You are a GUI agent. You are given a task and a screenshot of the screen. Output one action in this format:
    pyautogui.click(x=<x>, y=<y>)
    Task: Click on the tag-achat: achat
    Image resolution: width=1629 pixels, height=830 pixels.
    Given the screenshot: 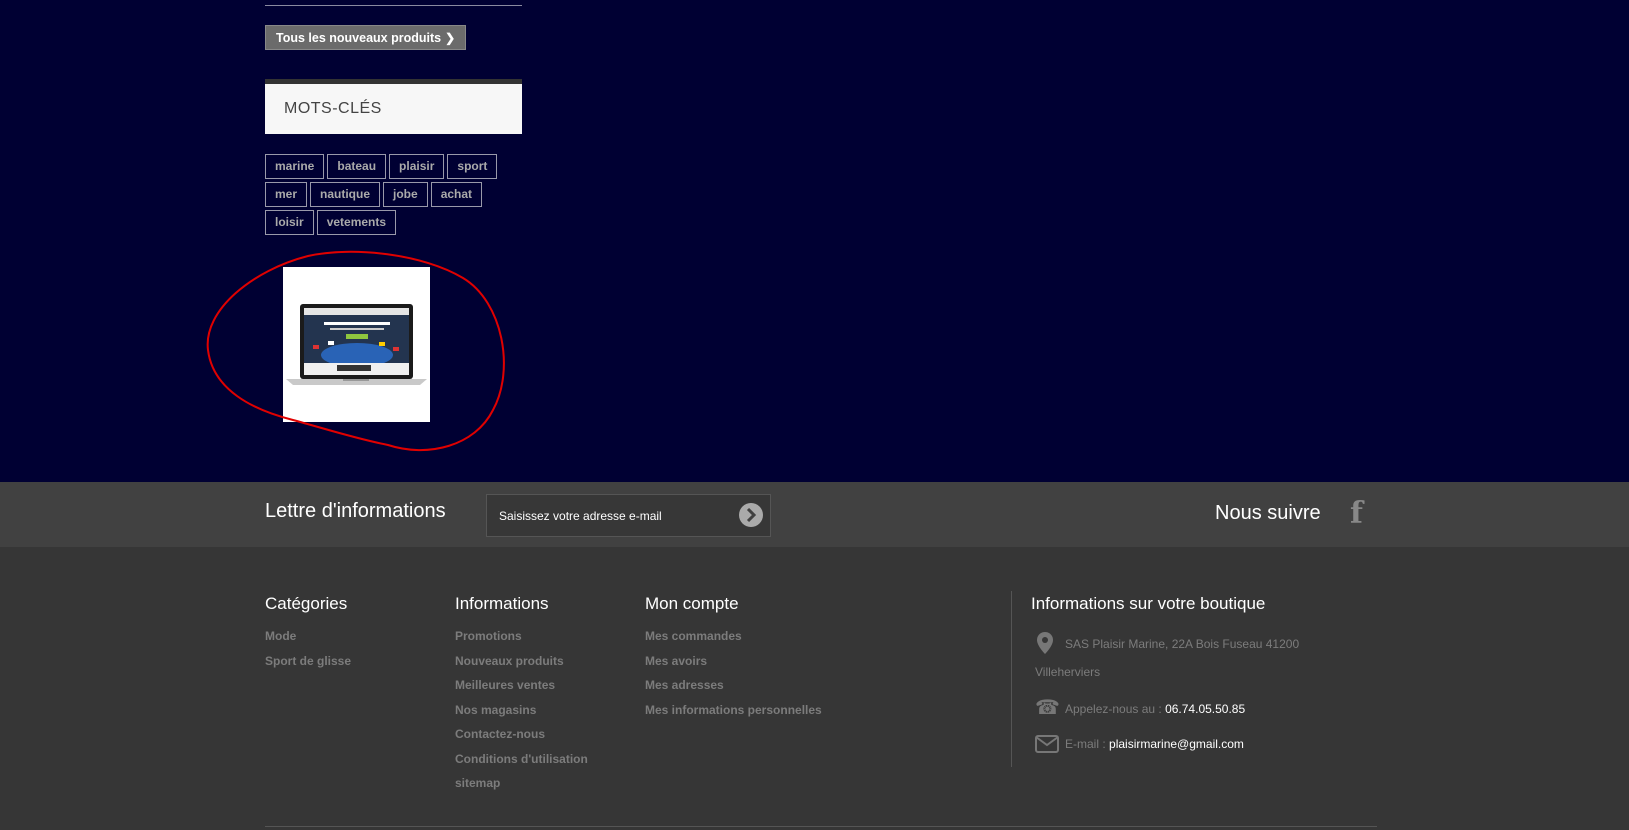 What is the action you would take?
    pyautogui.click(x=456, y=194)
    